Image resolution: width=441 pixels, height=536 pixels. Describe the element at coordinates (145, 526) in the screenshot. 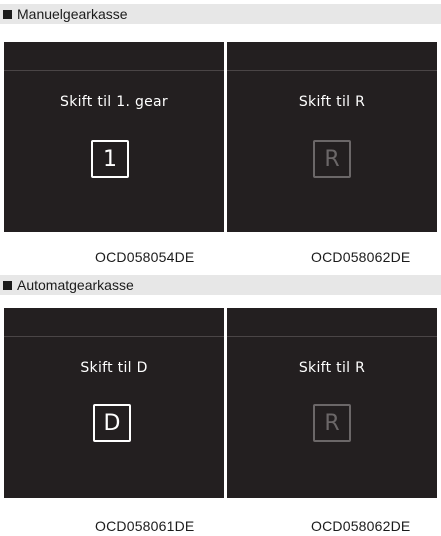

I see `image-code-caption: OCD058061DE` at that location.